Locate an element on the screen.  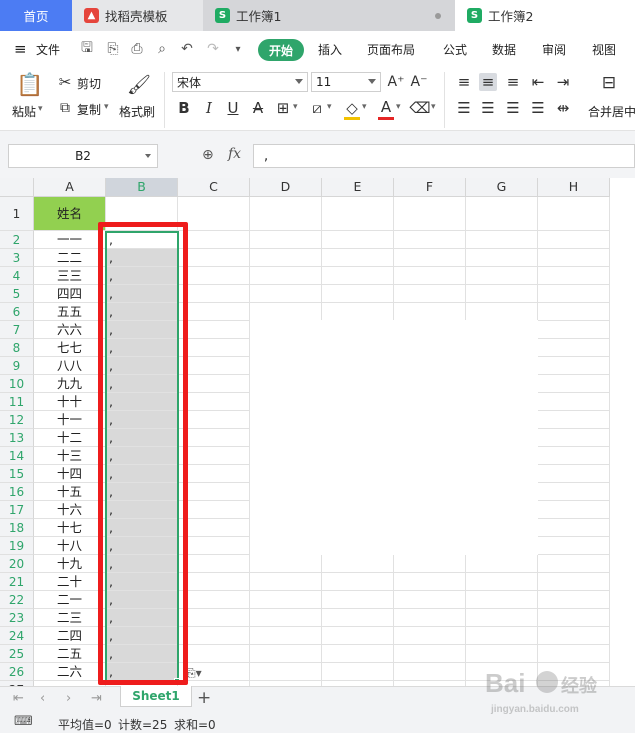
decrease-indent-icon: ⇤ is located at coordinates (538, 82).